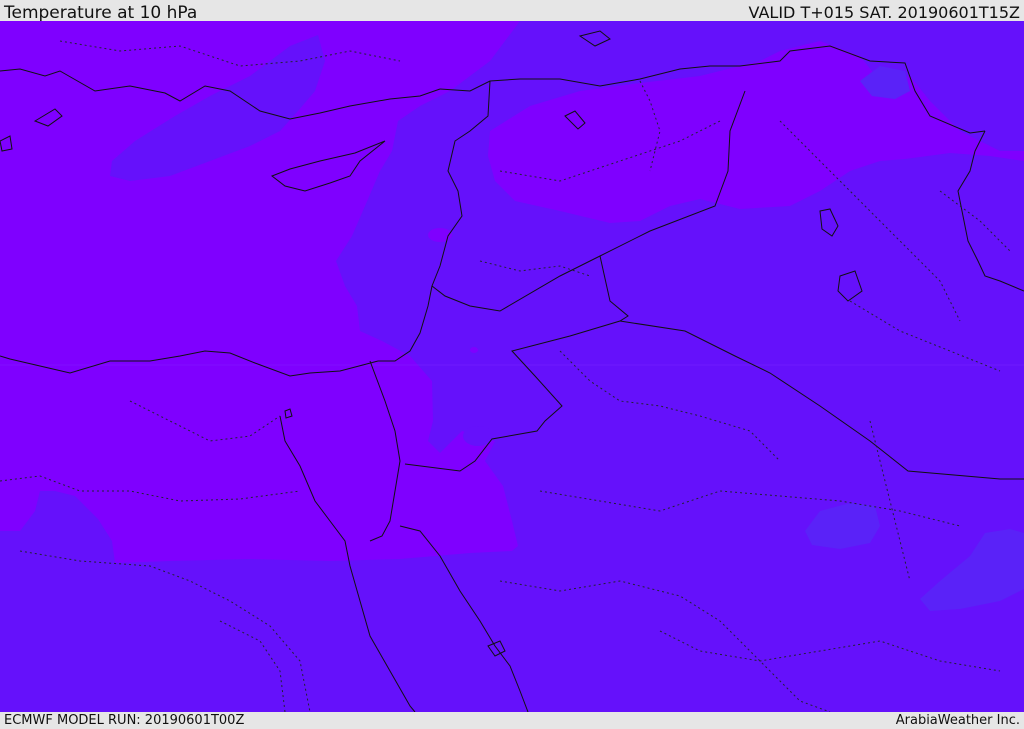 This screenshot has width=1024, height=729. Describe the element at coordinates (884, 12) in the screenshot. I see `valid-time: VALID T+015 SAT. 20190601T15Z` at that location.